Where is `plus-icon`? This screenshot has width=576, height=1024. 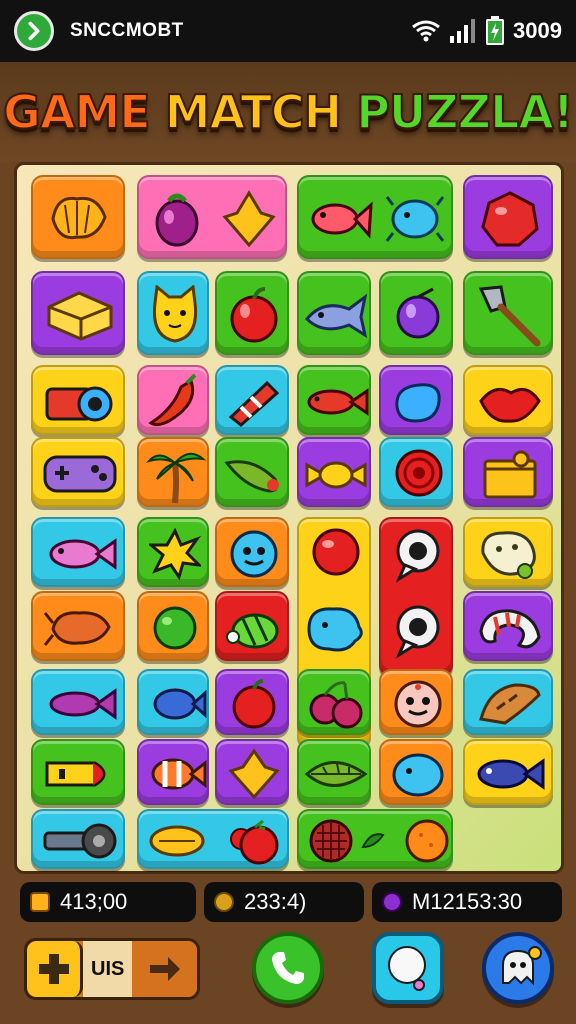
plus-icon is located at coordinates (55, 969).